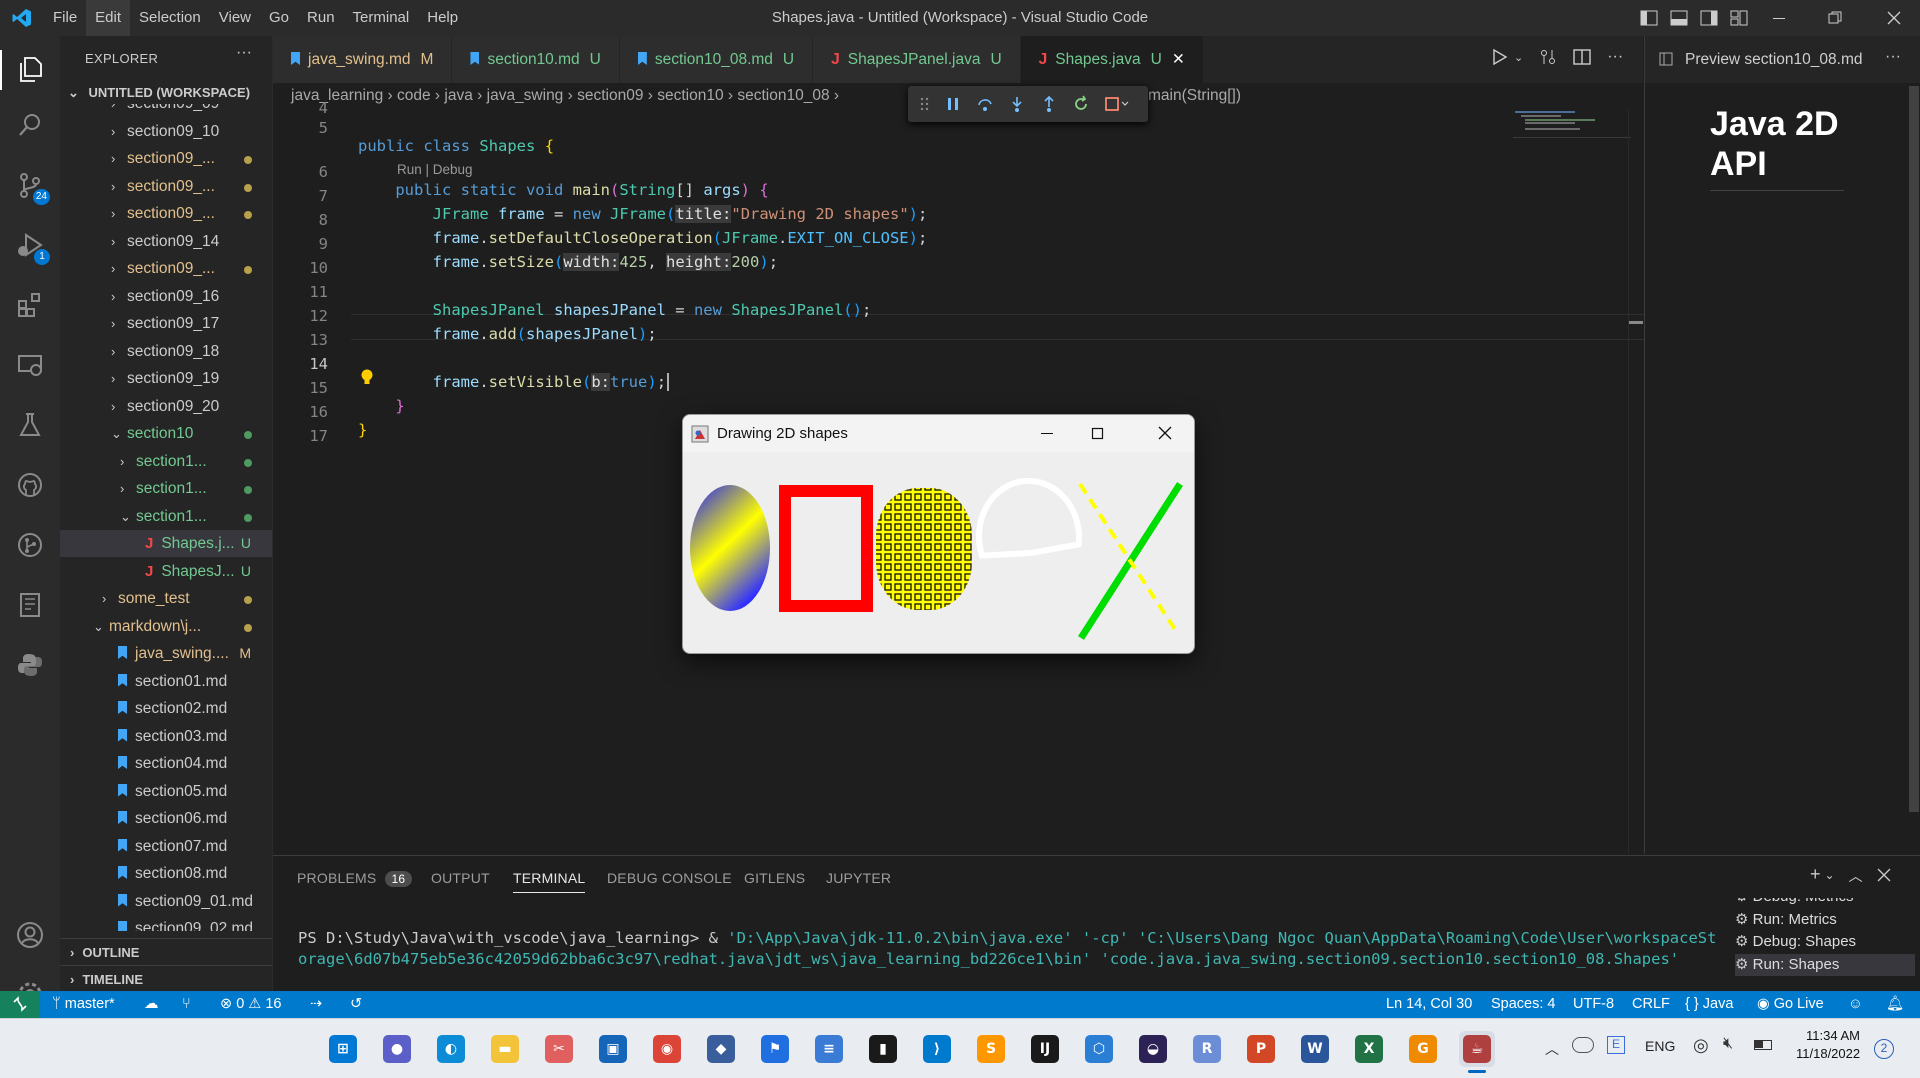 The height and width of the screenshot is (1078, 1920). I want to click on tree-item: section02.md, so click(166, 708).